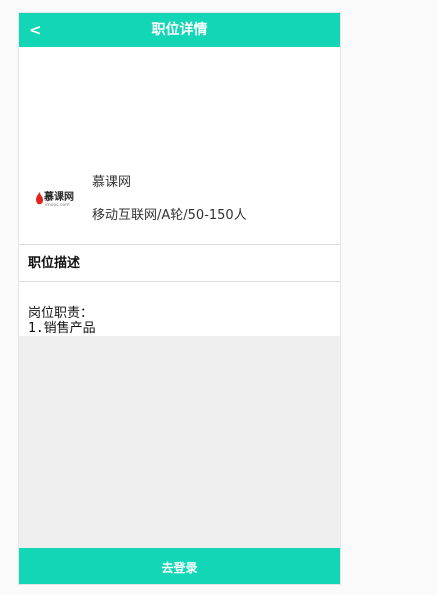 The width and height of the screenshot is (437, 595). I want to click on logo-subtext: imooc.com, so click(57, 205).